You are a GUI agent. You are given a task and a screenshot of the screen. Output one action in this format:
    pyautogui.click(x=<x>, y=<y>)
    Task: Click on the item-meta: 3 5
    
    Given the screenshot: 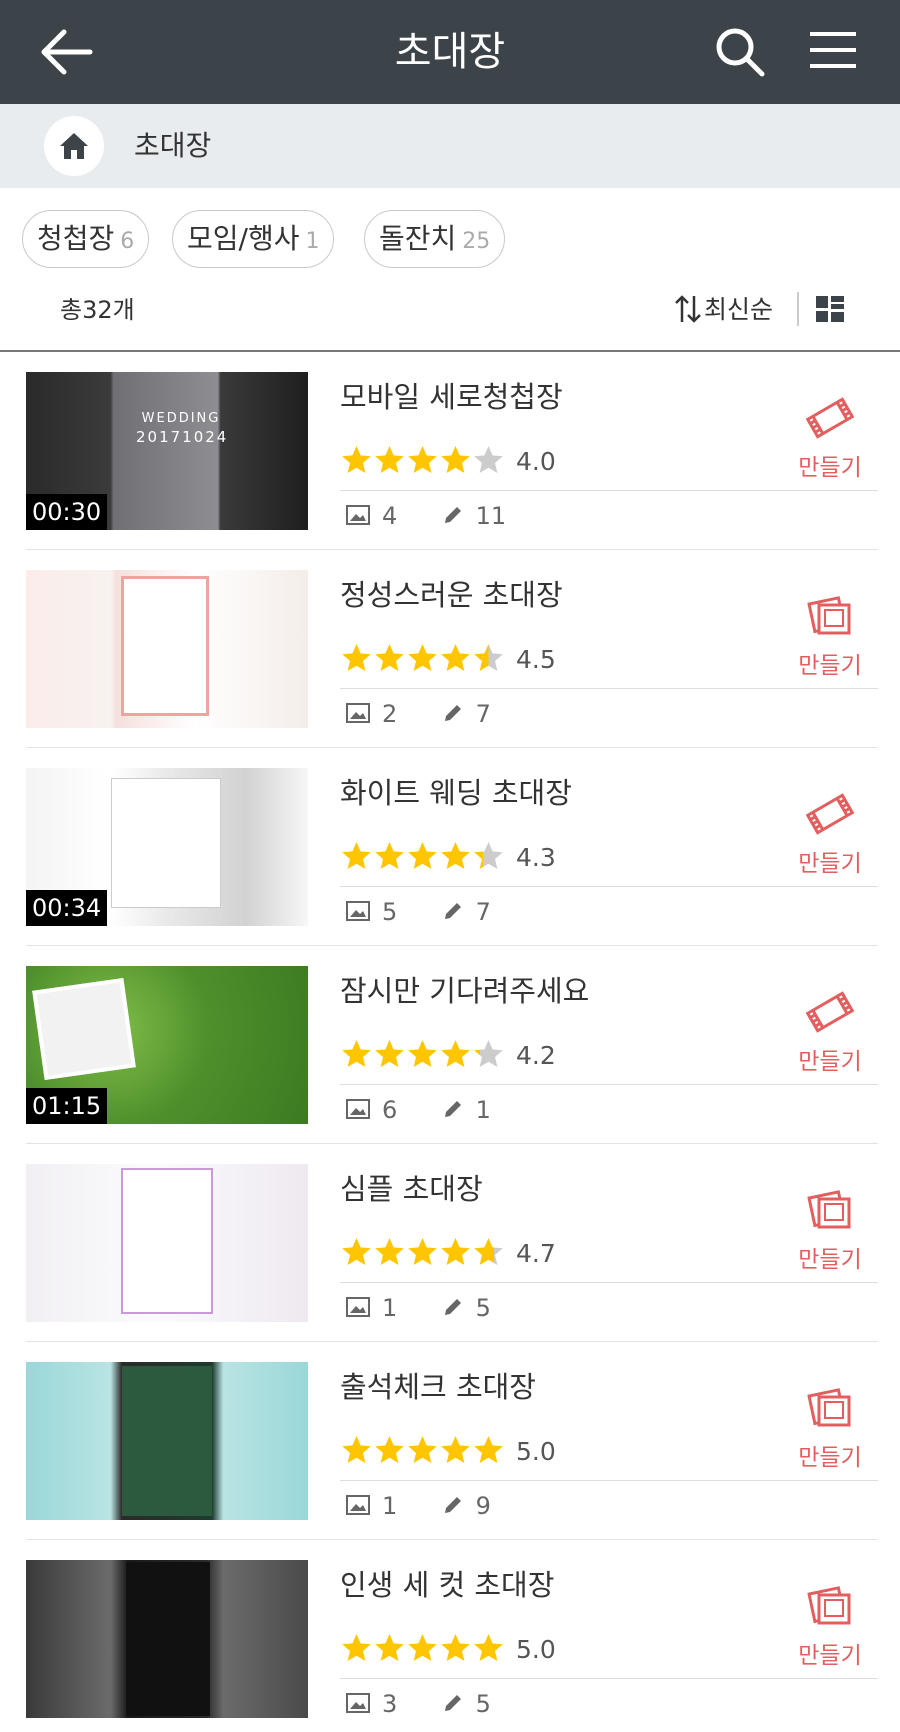 What is the action you would take?
    pyautogui.click(x=418, y=1704)
    